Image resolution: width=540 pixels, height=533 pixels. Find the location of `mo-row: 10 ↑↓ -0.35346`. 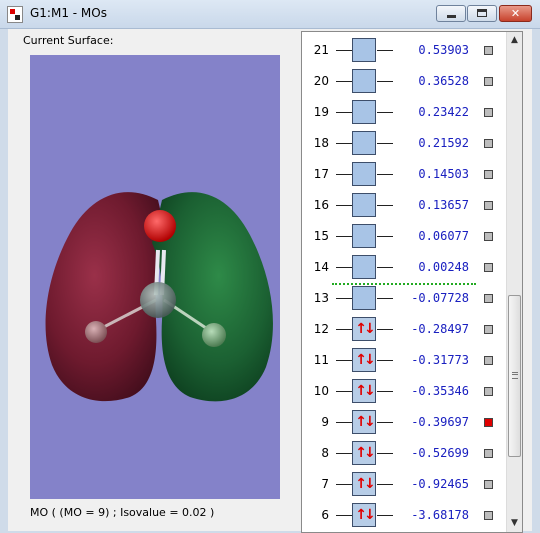

mo-row: 10 ↑↓ -0.35346 is located at coordinates (402, 391).